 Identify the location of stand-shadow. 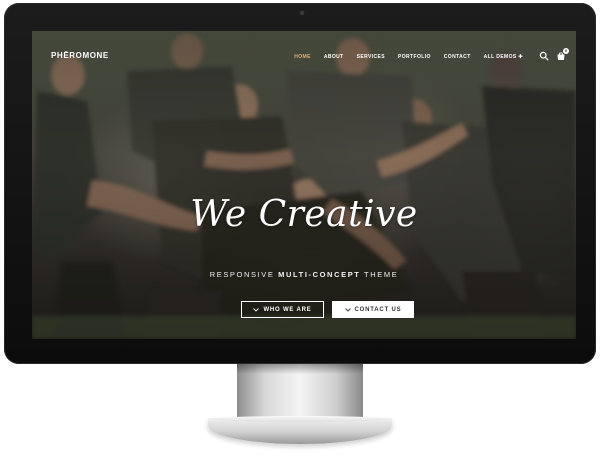
(300, 369).